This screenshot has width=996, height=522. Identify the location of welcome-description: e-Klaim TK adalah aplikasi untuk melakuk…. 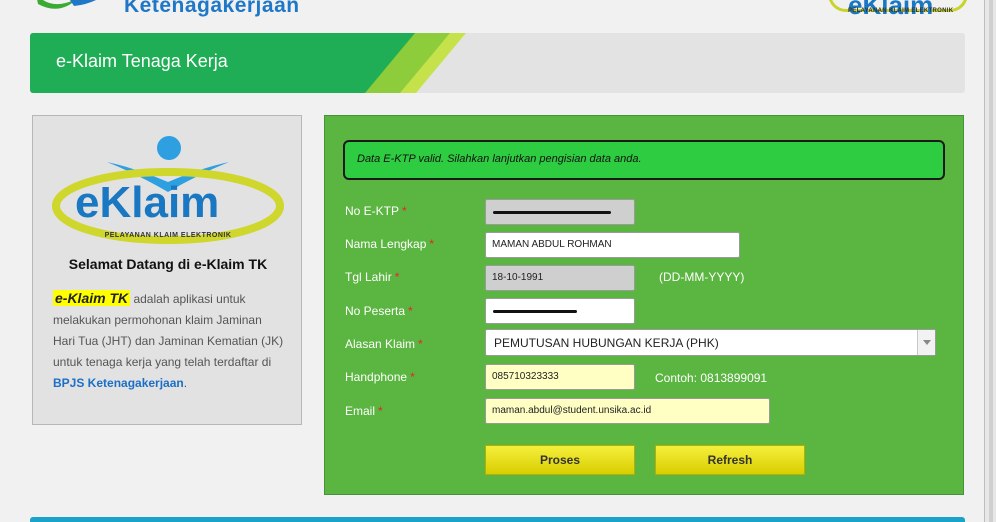
(169, 341).